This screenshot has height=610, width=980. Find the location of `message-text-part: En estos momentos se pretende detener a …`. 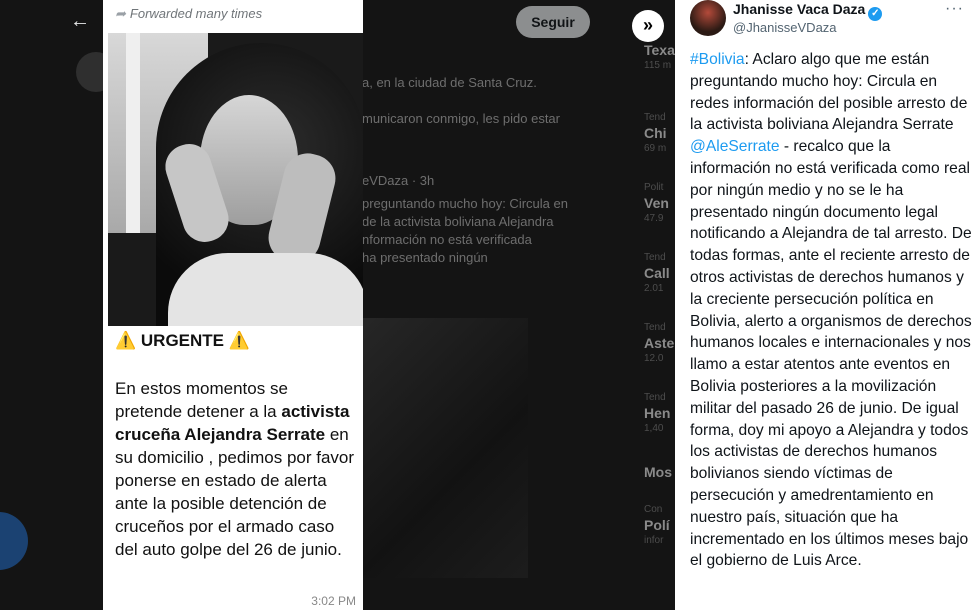

message-text-part: En estos momentos se pretende detener a … is located at coordinates (201, 400).